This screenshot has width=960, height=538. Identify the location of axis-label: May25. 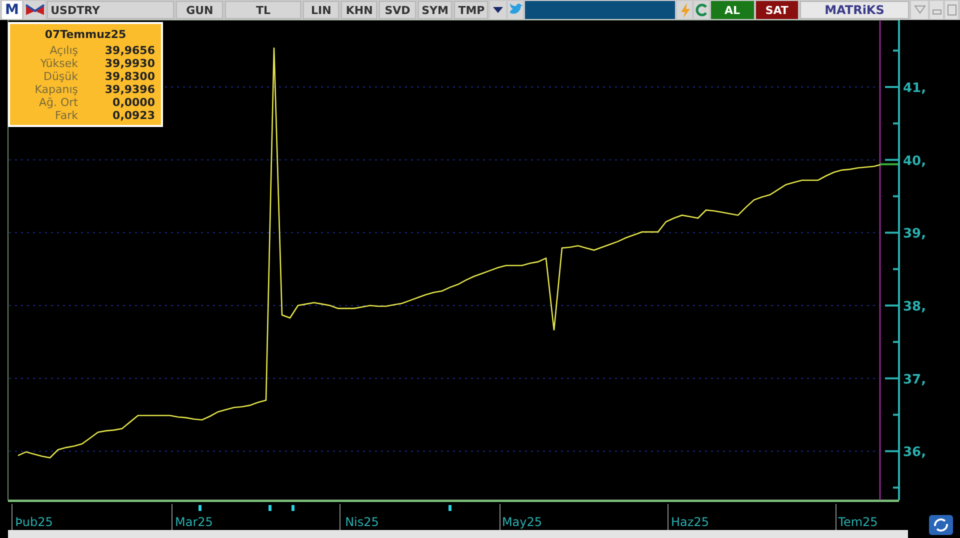
(522, 522).